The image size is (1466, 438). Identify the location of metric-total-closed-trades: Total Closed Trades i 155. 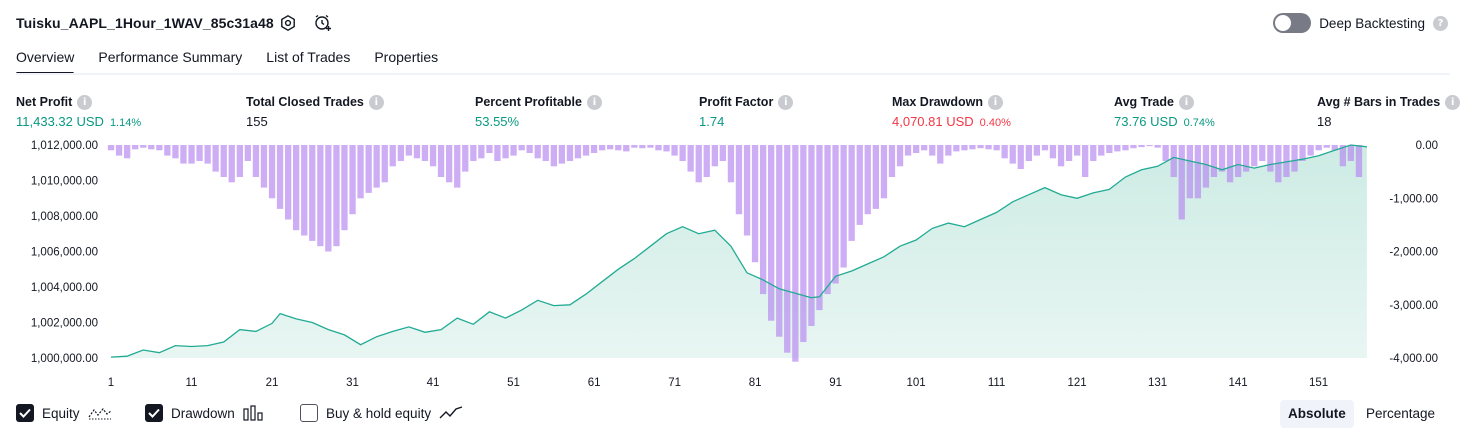
(315, 111).